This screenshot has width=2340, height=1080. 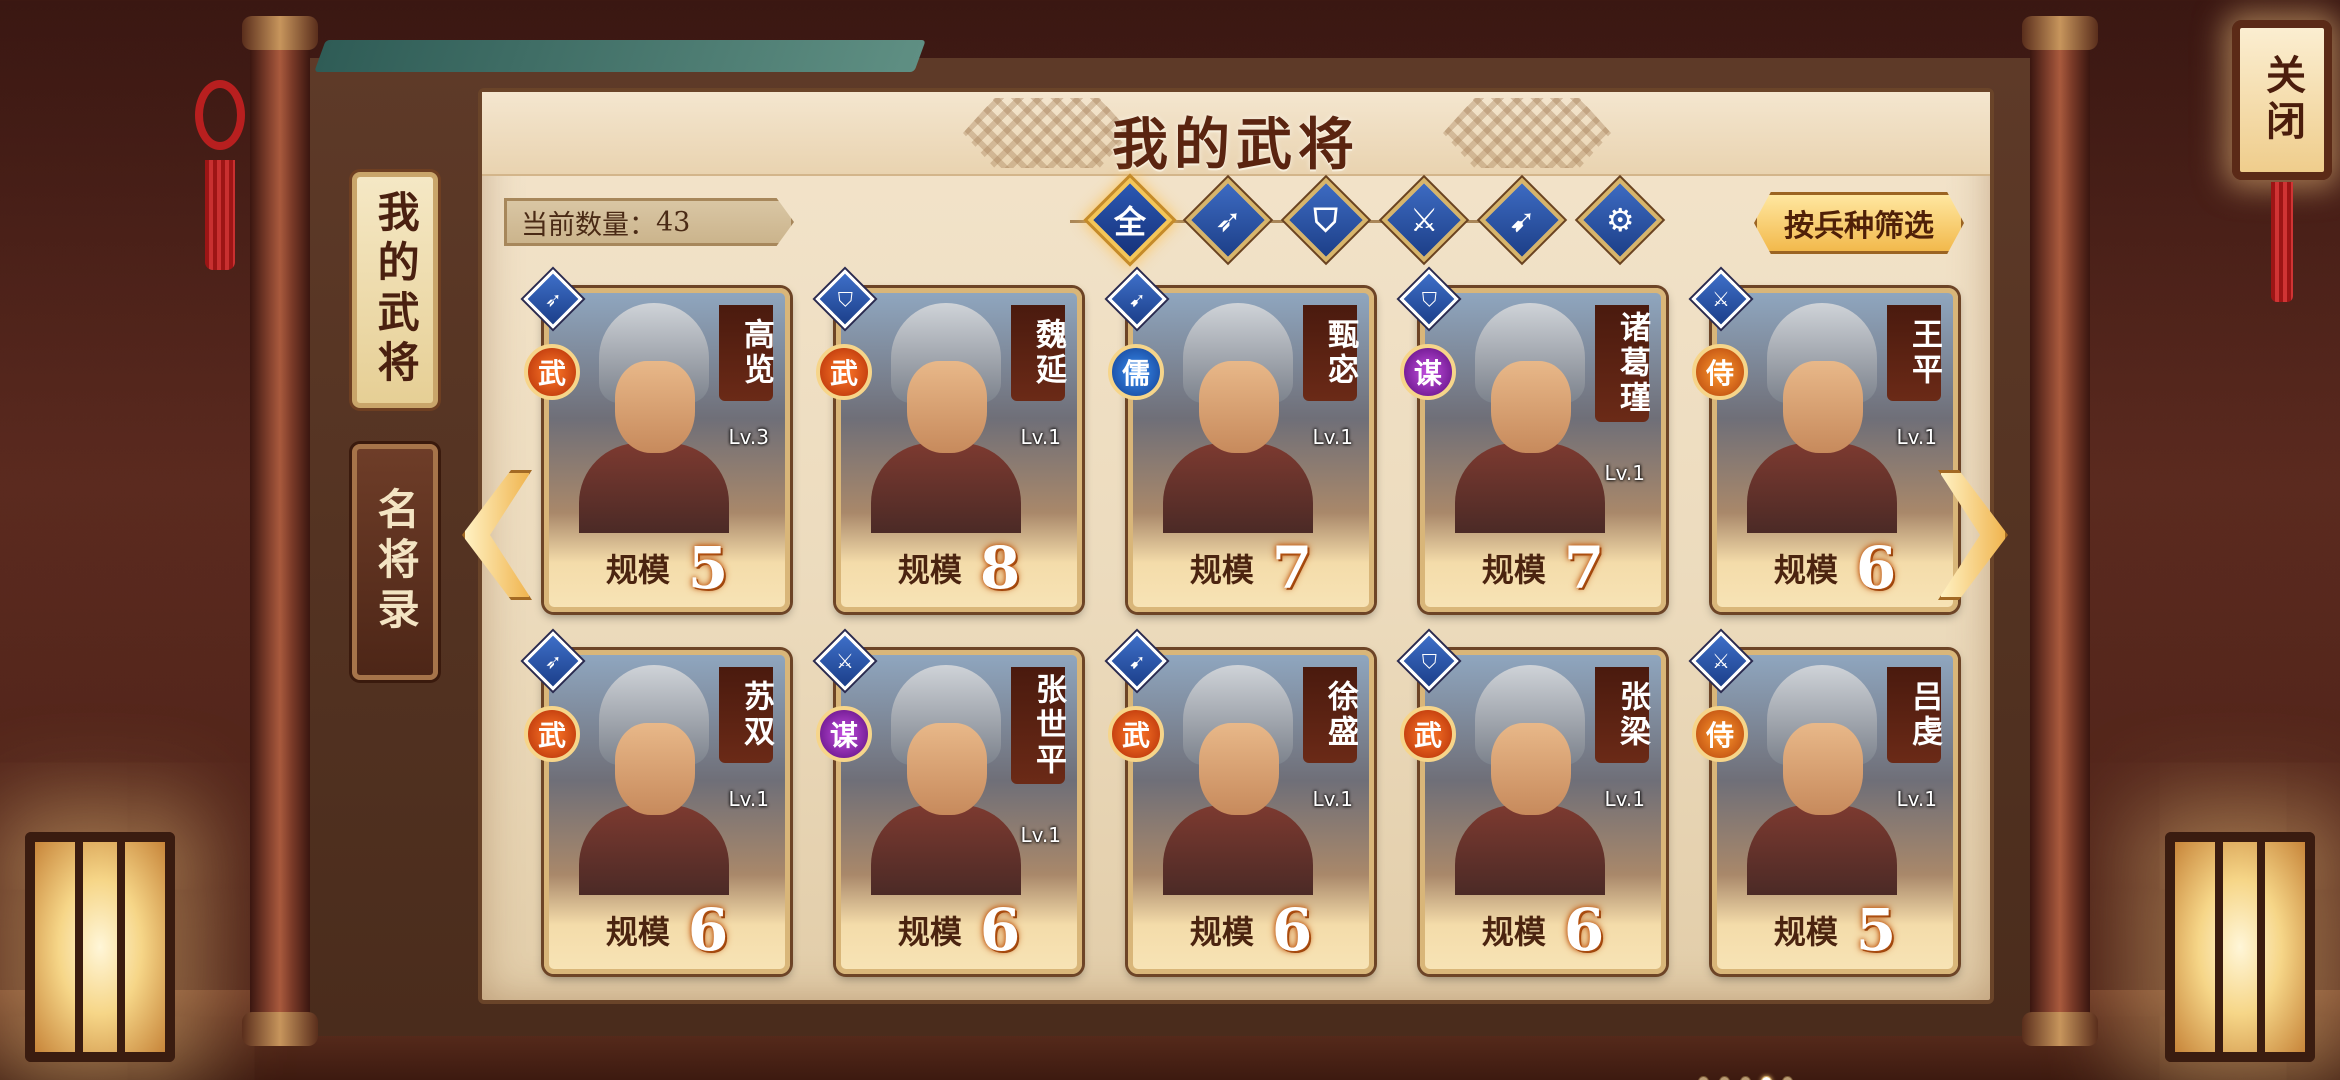 What do you see at coordinates (746, 353) in the screenshot?
I see `general-name: 高览` at bounding box center [746, 353].